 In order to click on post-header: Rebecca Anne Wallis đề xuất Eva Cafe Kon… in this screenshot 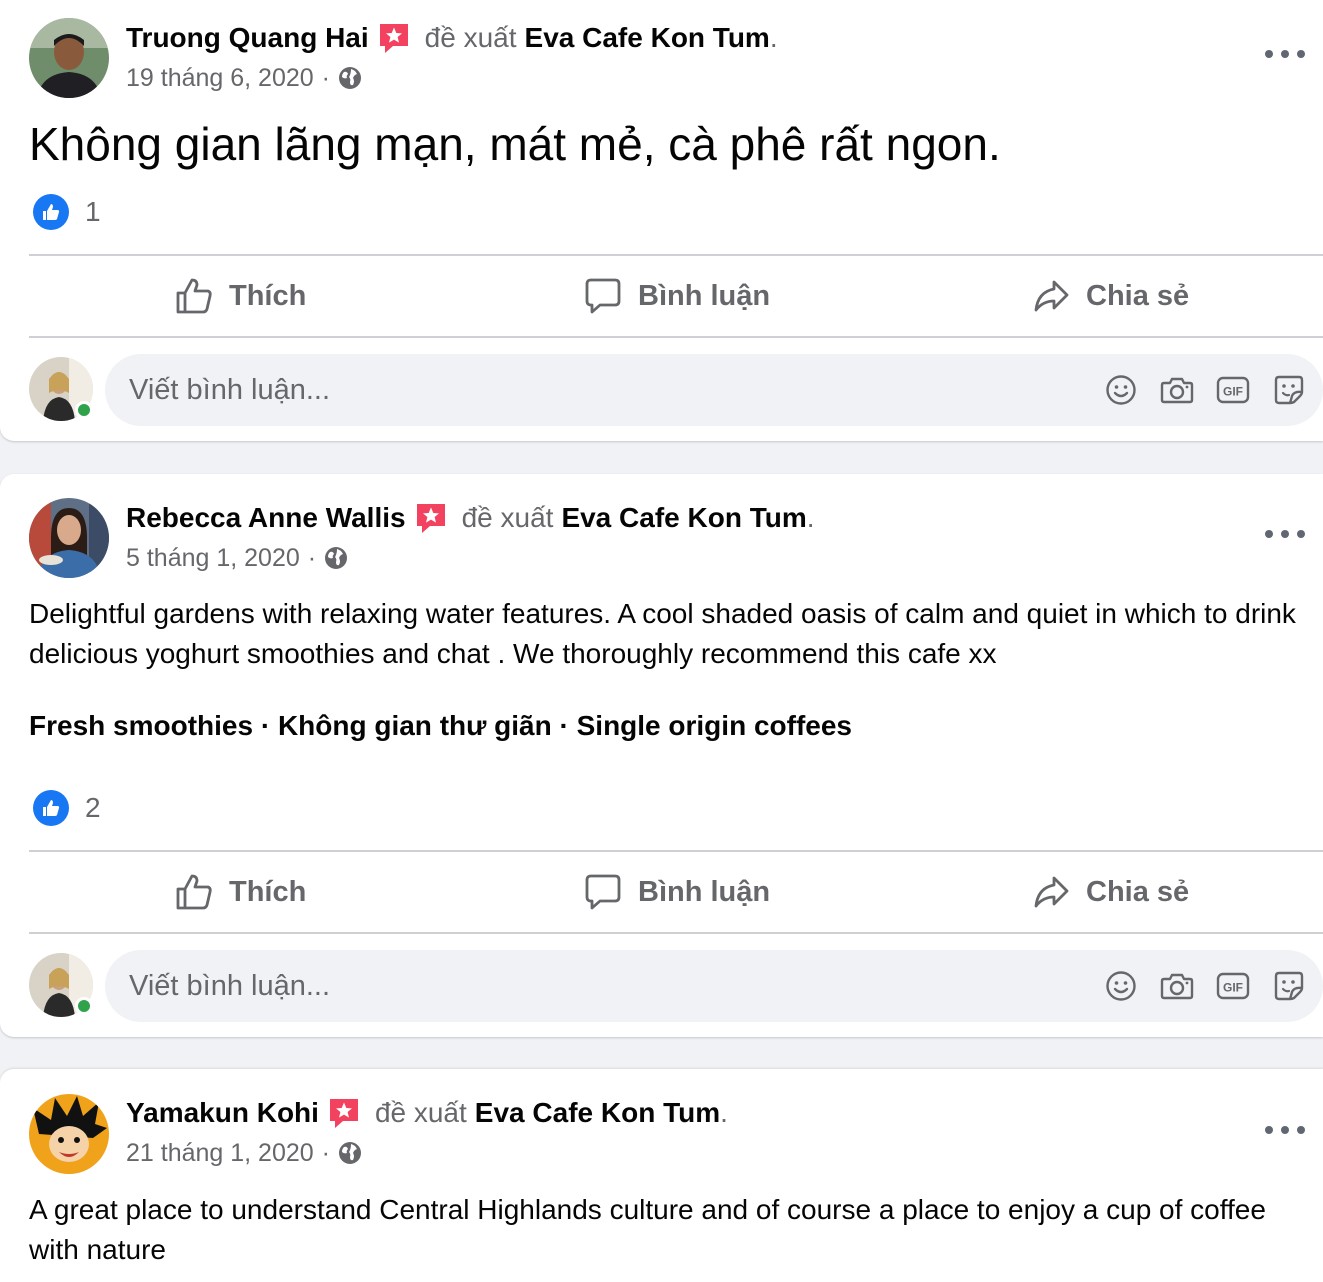, I will do `click(470, 537)`.